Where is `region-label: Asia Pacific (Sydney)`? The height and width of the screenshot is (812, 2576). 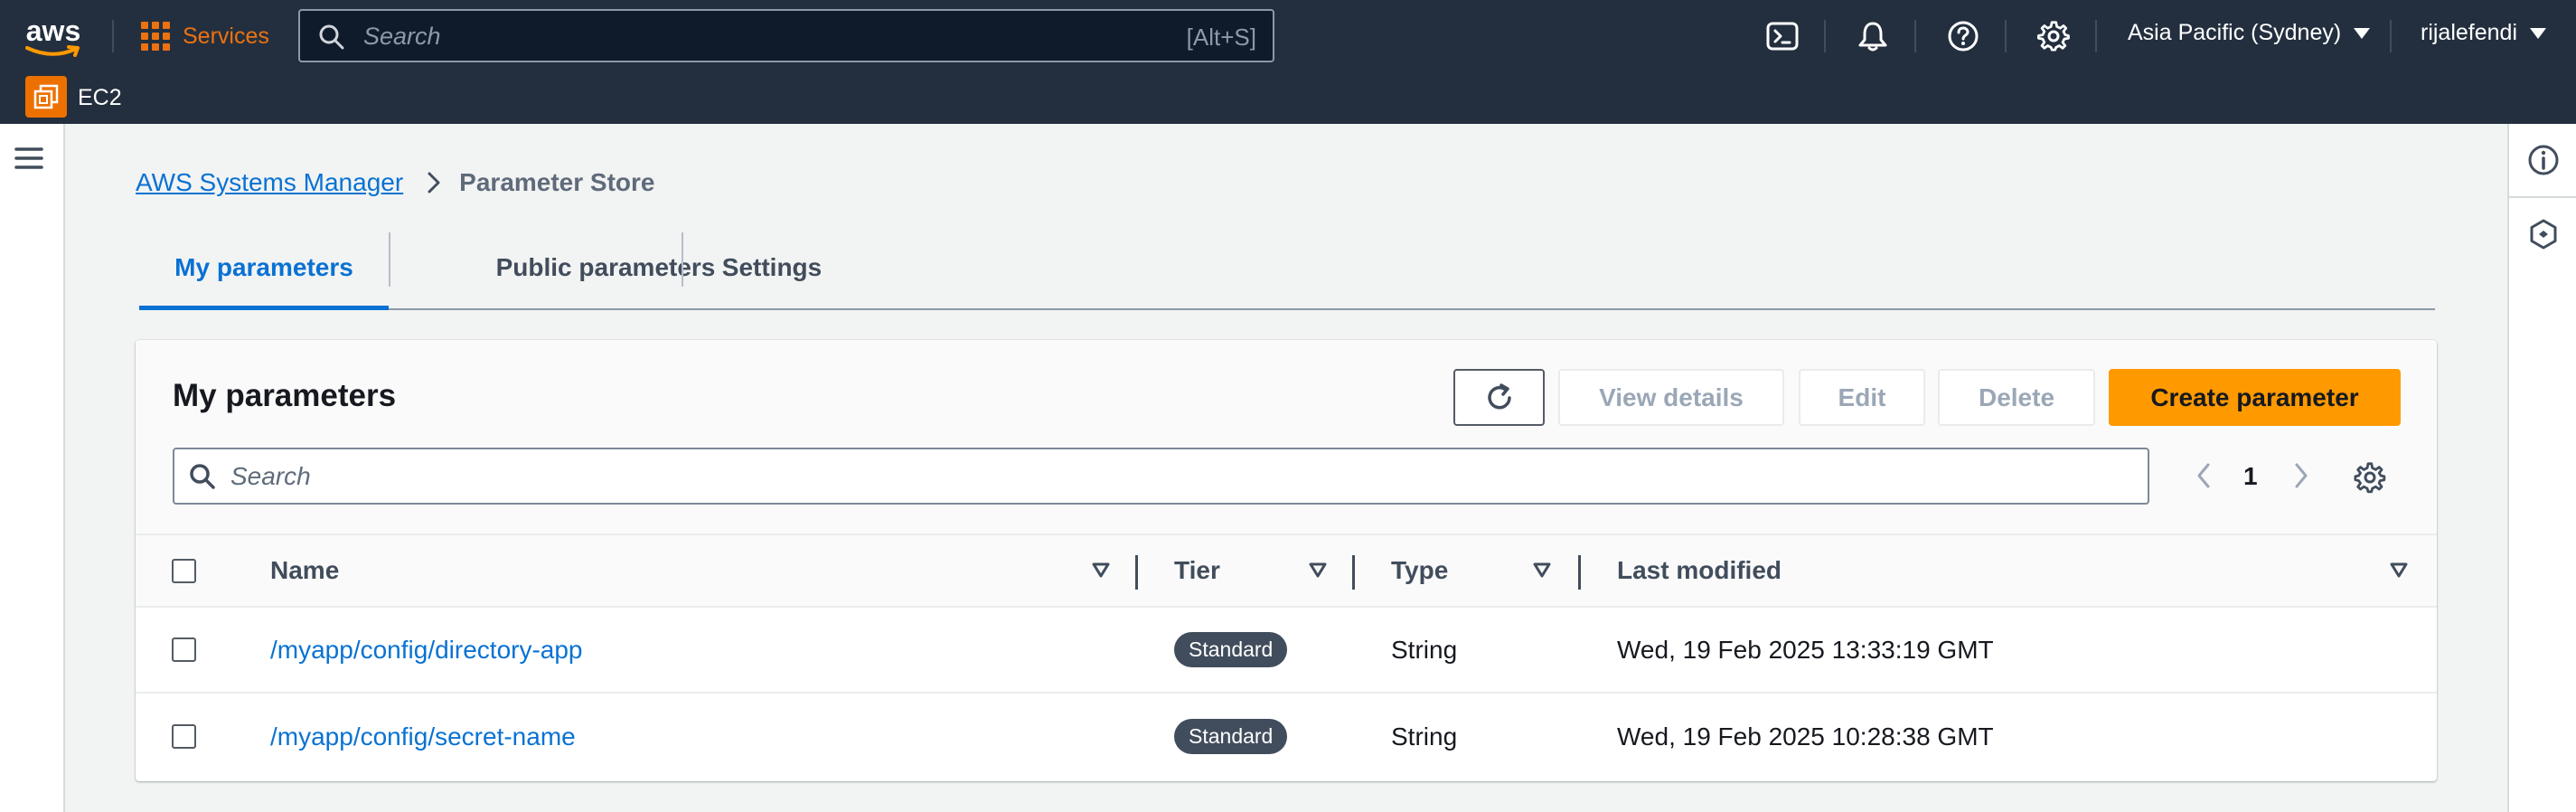
region-label: Asia Pacific (Sydney) is located at coordinates (2235, 33).